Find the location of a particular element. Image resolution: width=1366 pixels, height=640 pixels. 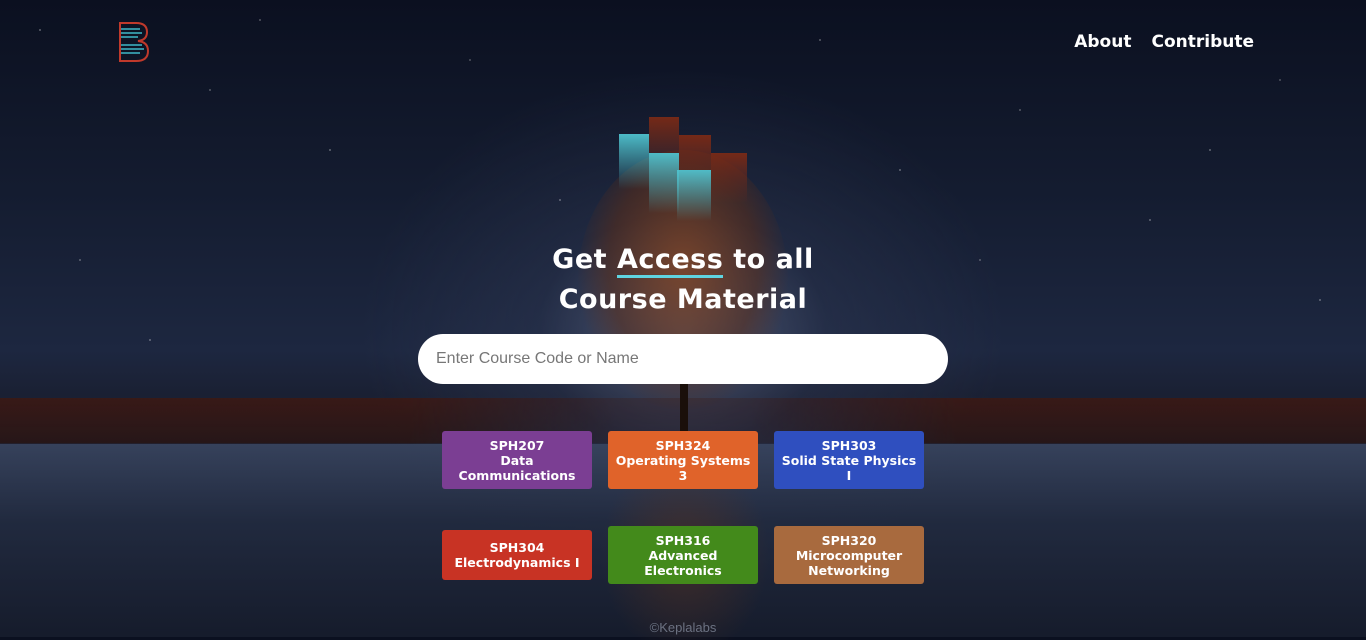

course-name: Data Communications is located at coordinates (517, 467).